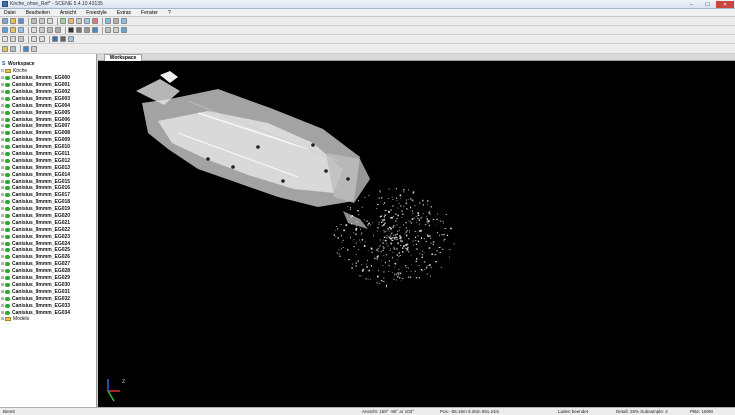 This screenshot has height=415, width=735. I want to click on menu-extras: Extras, so click(124, 13).